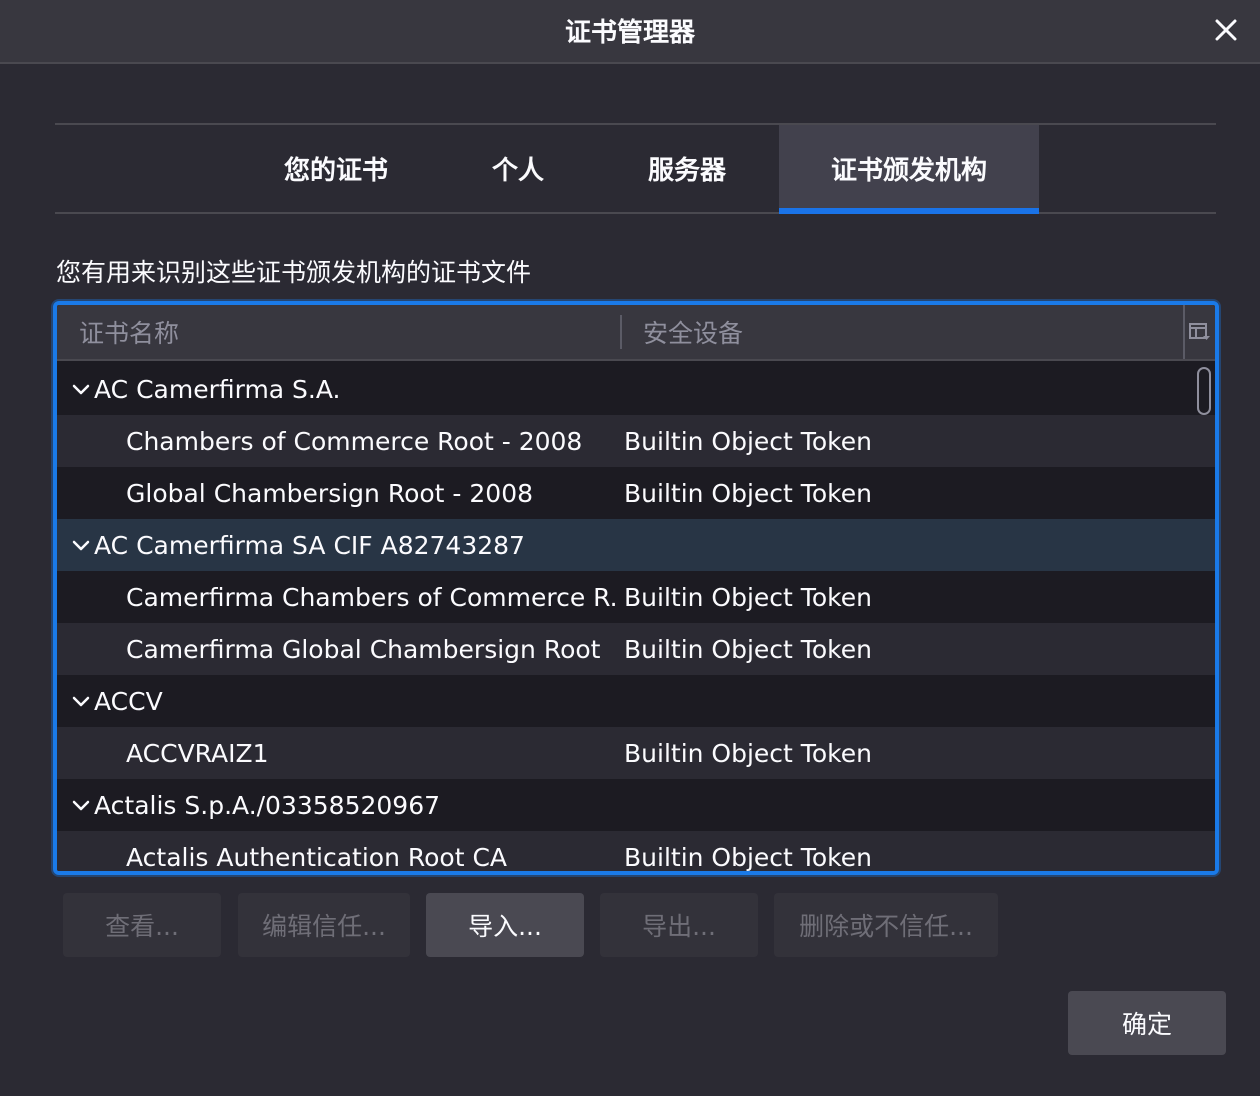 Image resolution: width=1260 pixels, height=1096 pixels. I want to click on tab-description: 您有用来识别这些证书颁发机构的证书文件, so click(294, 272).